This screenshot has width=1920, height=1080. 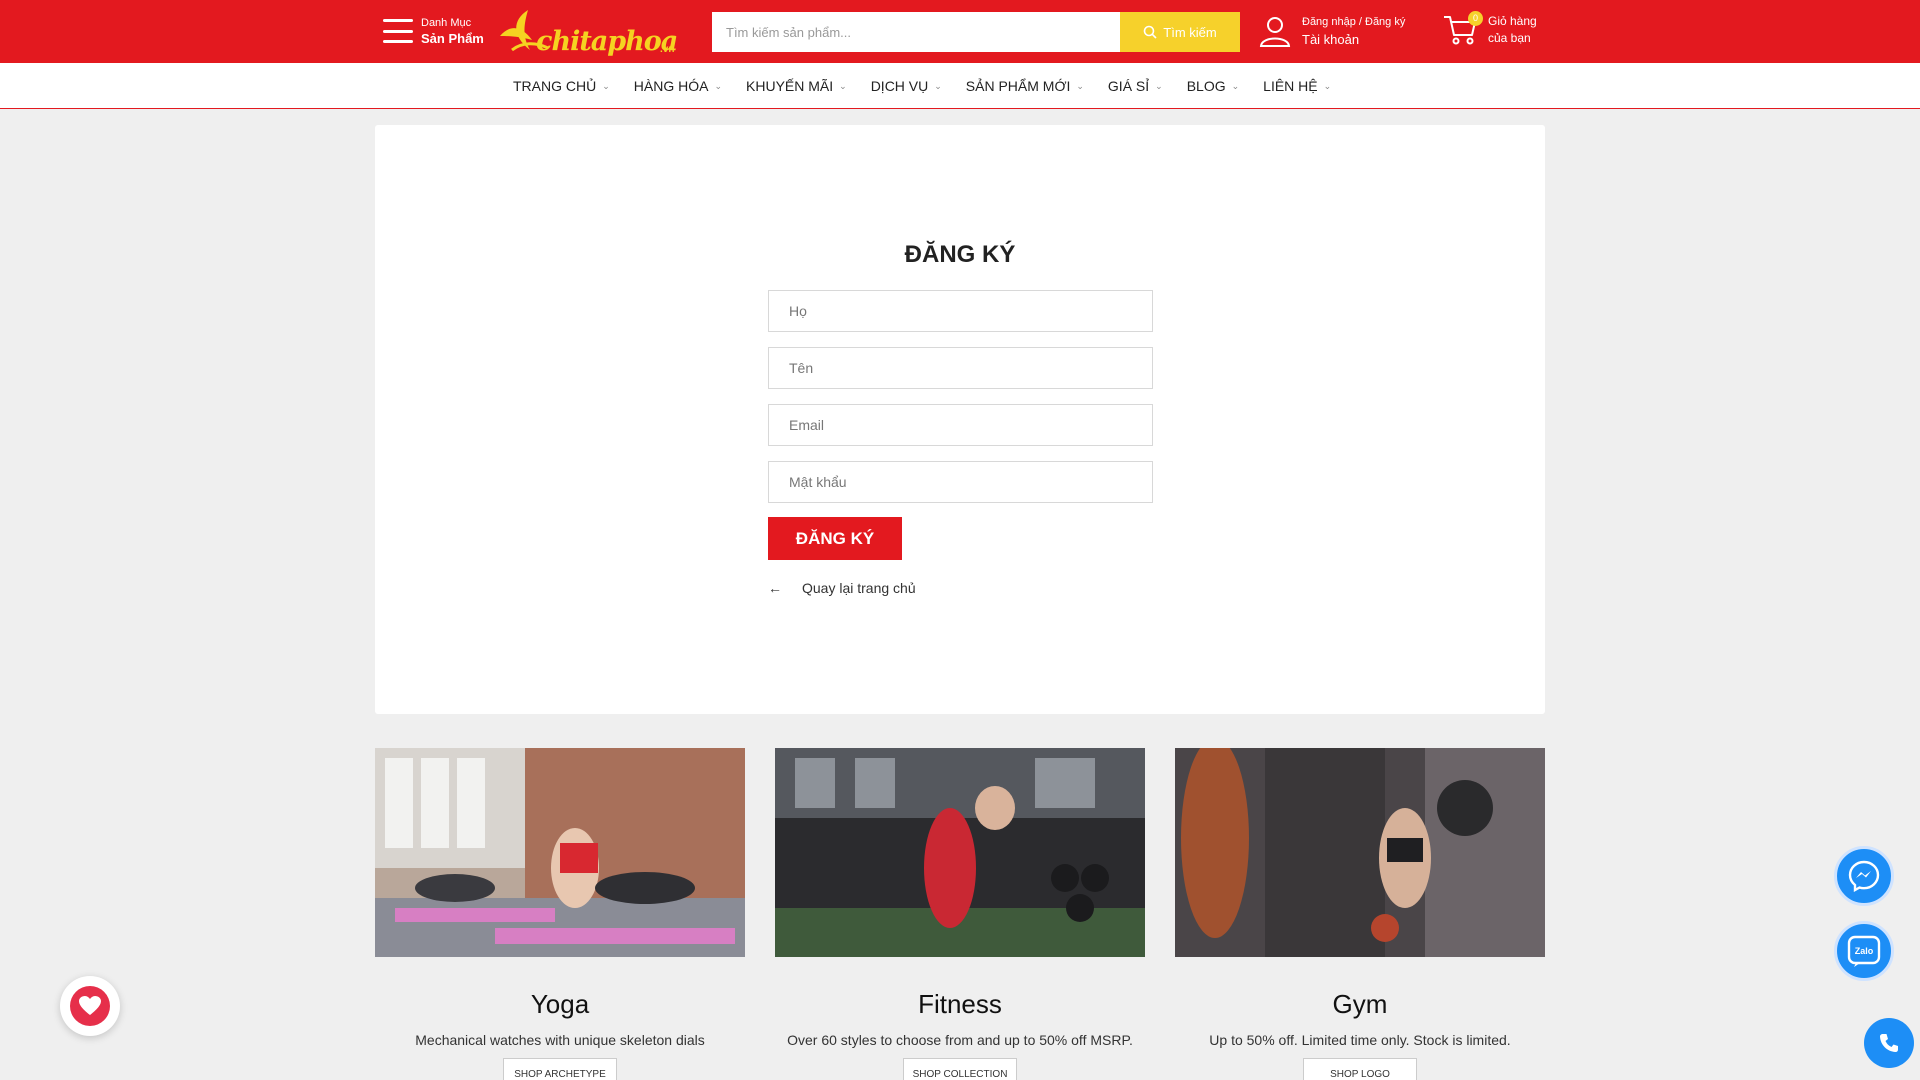 I want to click on phone-icon, so click(x=1889, y=1043).